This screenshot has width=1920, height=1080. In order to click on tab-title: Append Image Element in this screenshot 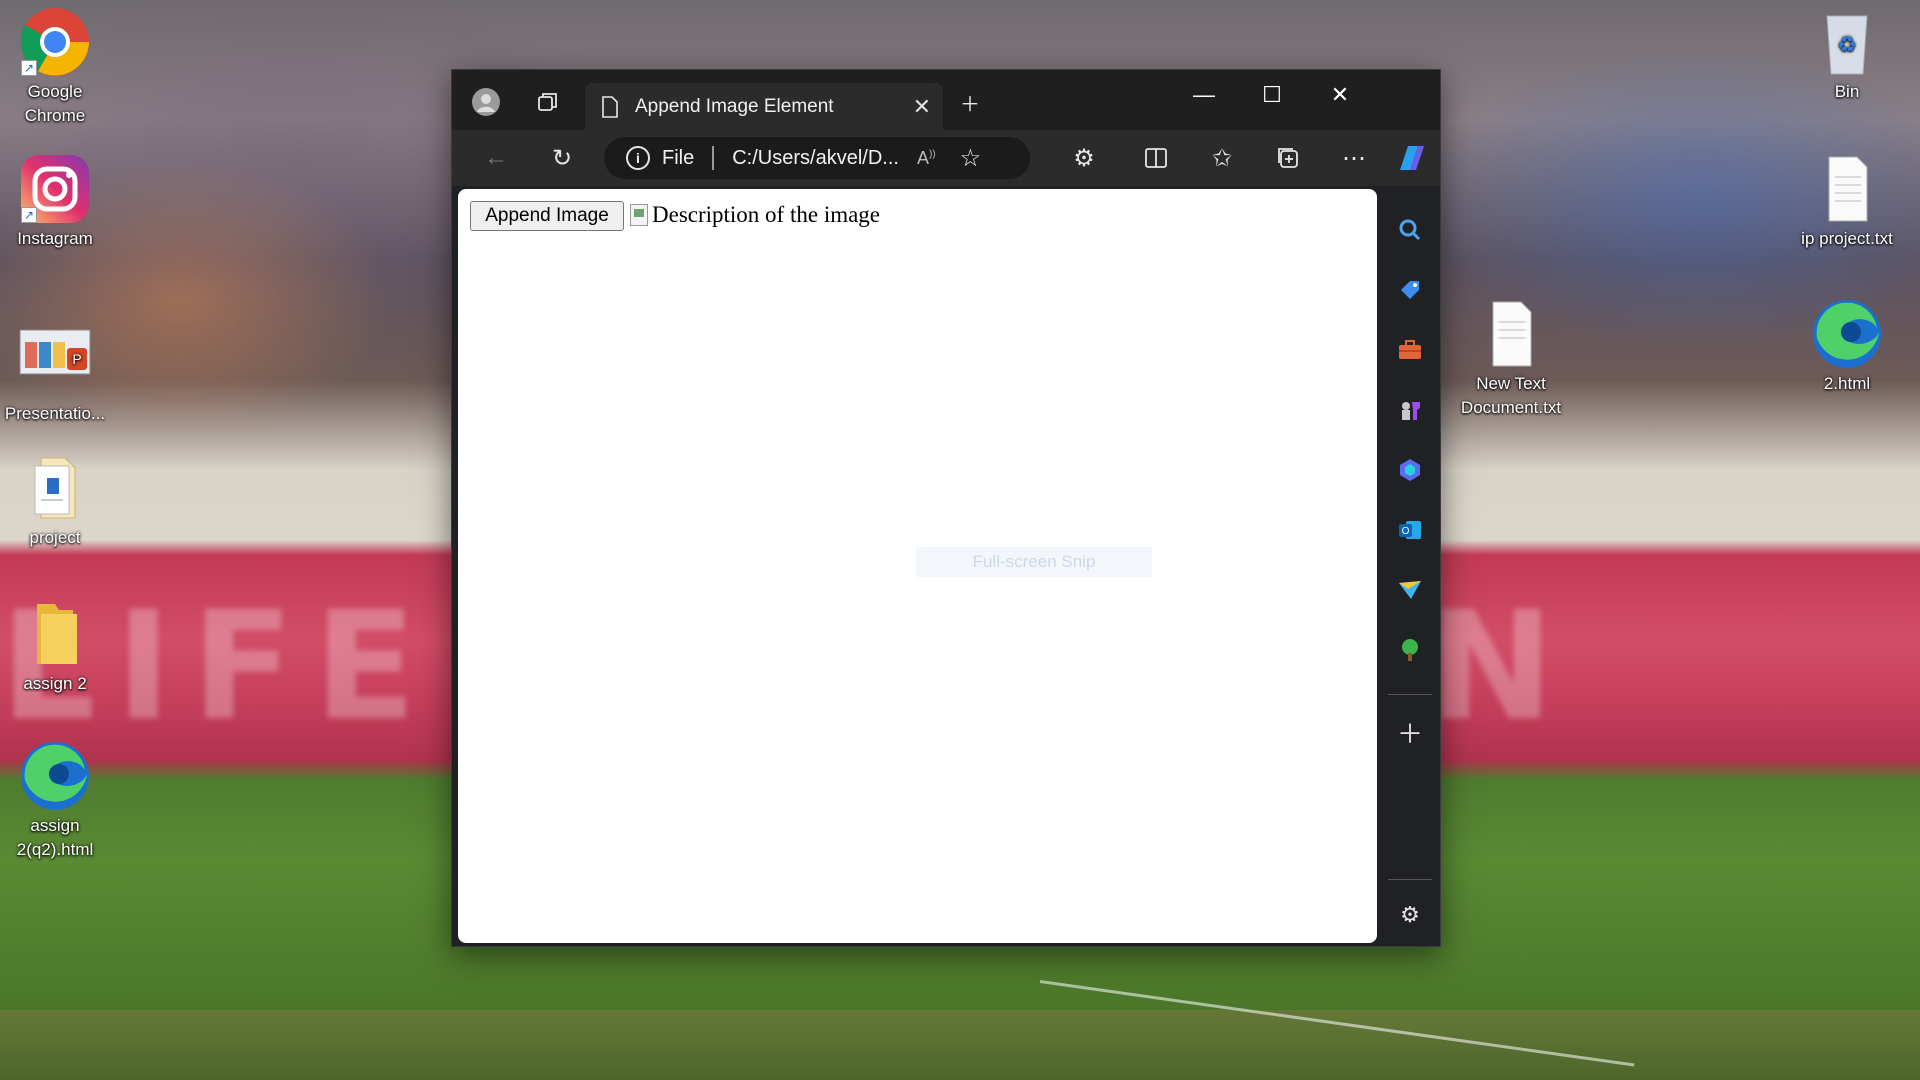, I will do `click(734, 106)`.